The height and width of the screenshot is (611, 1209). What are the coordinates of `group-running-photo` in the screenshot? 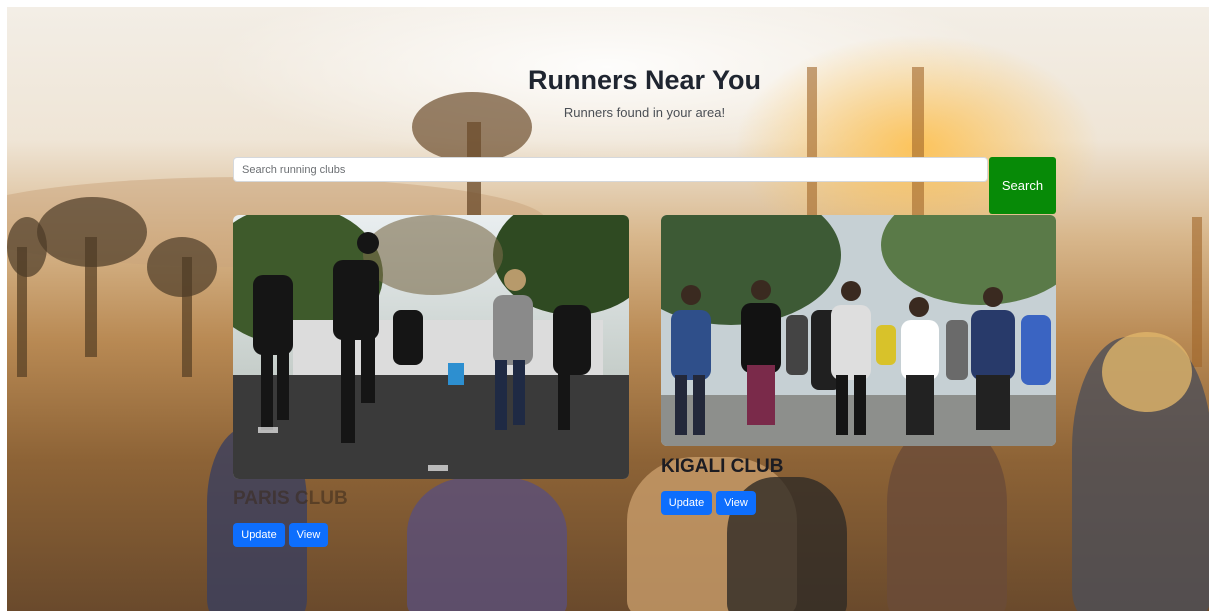 It's located at (431, 347).